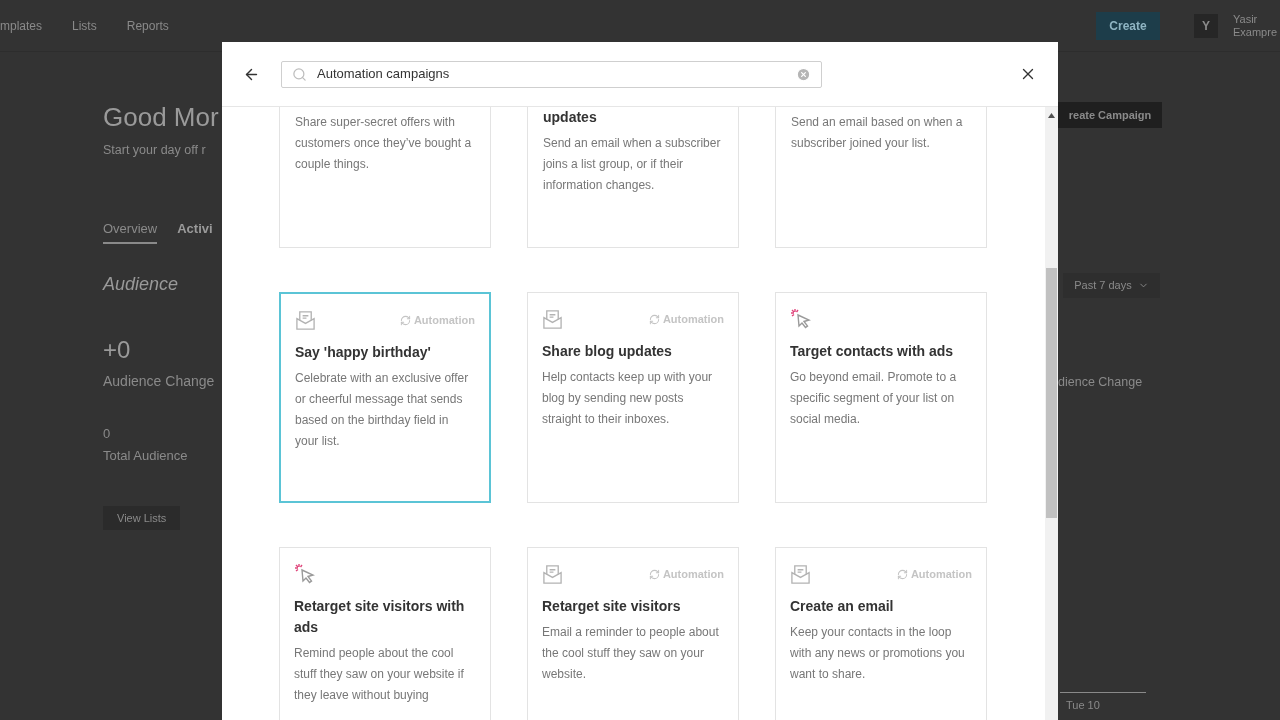 This screenshot has height=720, width=1280. I want to click on card-title: Create an email, so click(842, 606).